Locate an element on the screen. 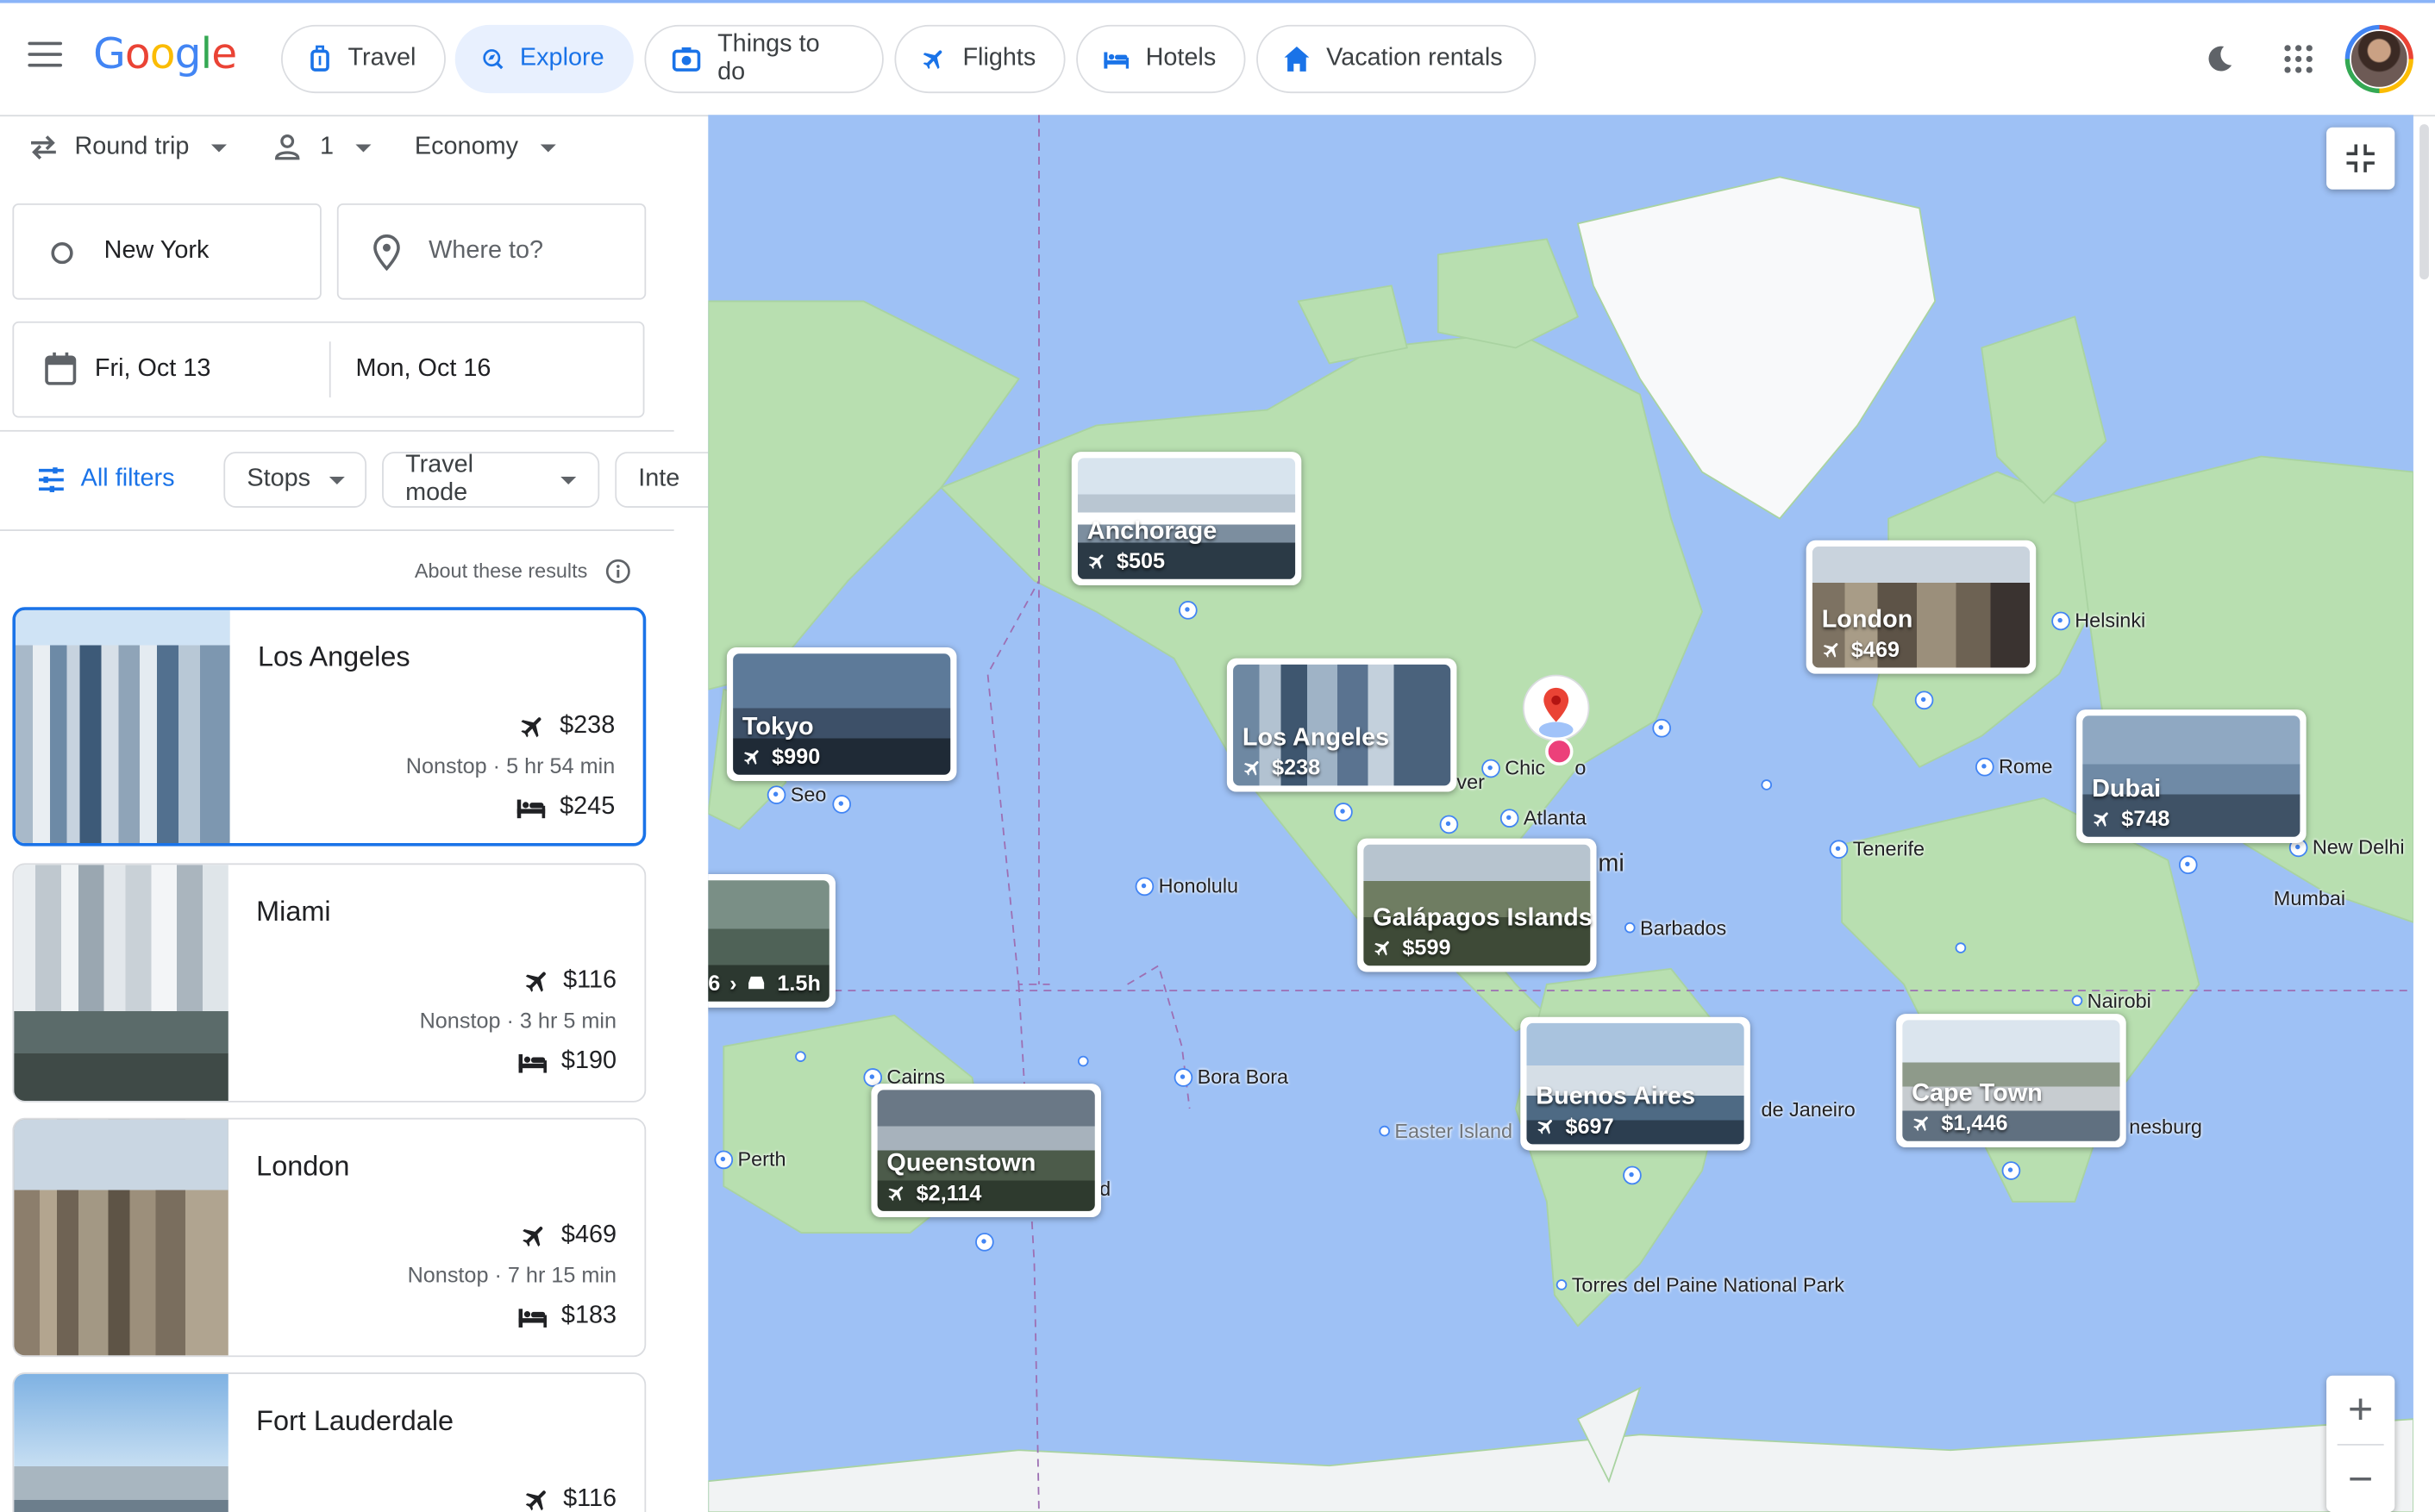  map-card-partial: 6 › 1.5h is located at coordinates (772, 941).